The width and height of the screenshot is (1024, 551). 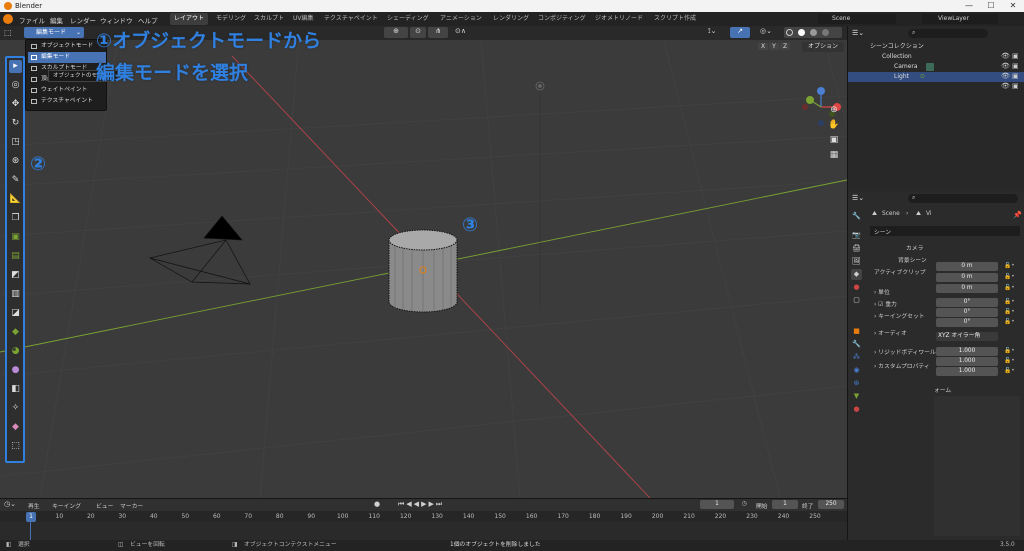 What do you see at coordinates (231, 19) in the screenshot?
I see `tab-modeling: モデリング` at bounding box center [231, 19].